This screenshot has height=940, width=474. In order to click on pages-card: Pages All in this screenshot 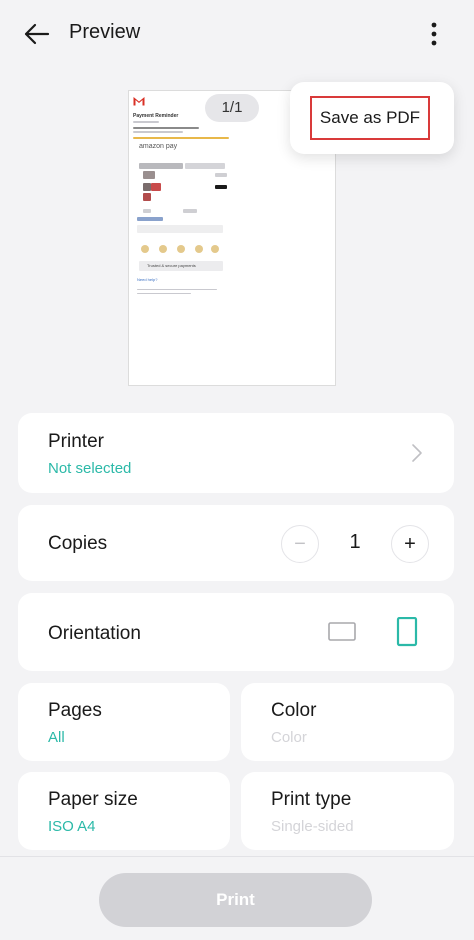, I will do `click(124, 722)`.